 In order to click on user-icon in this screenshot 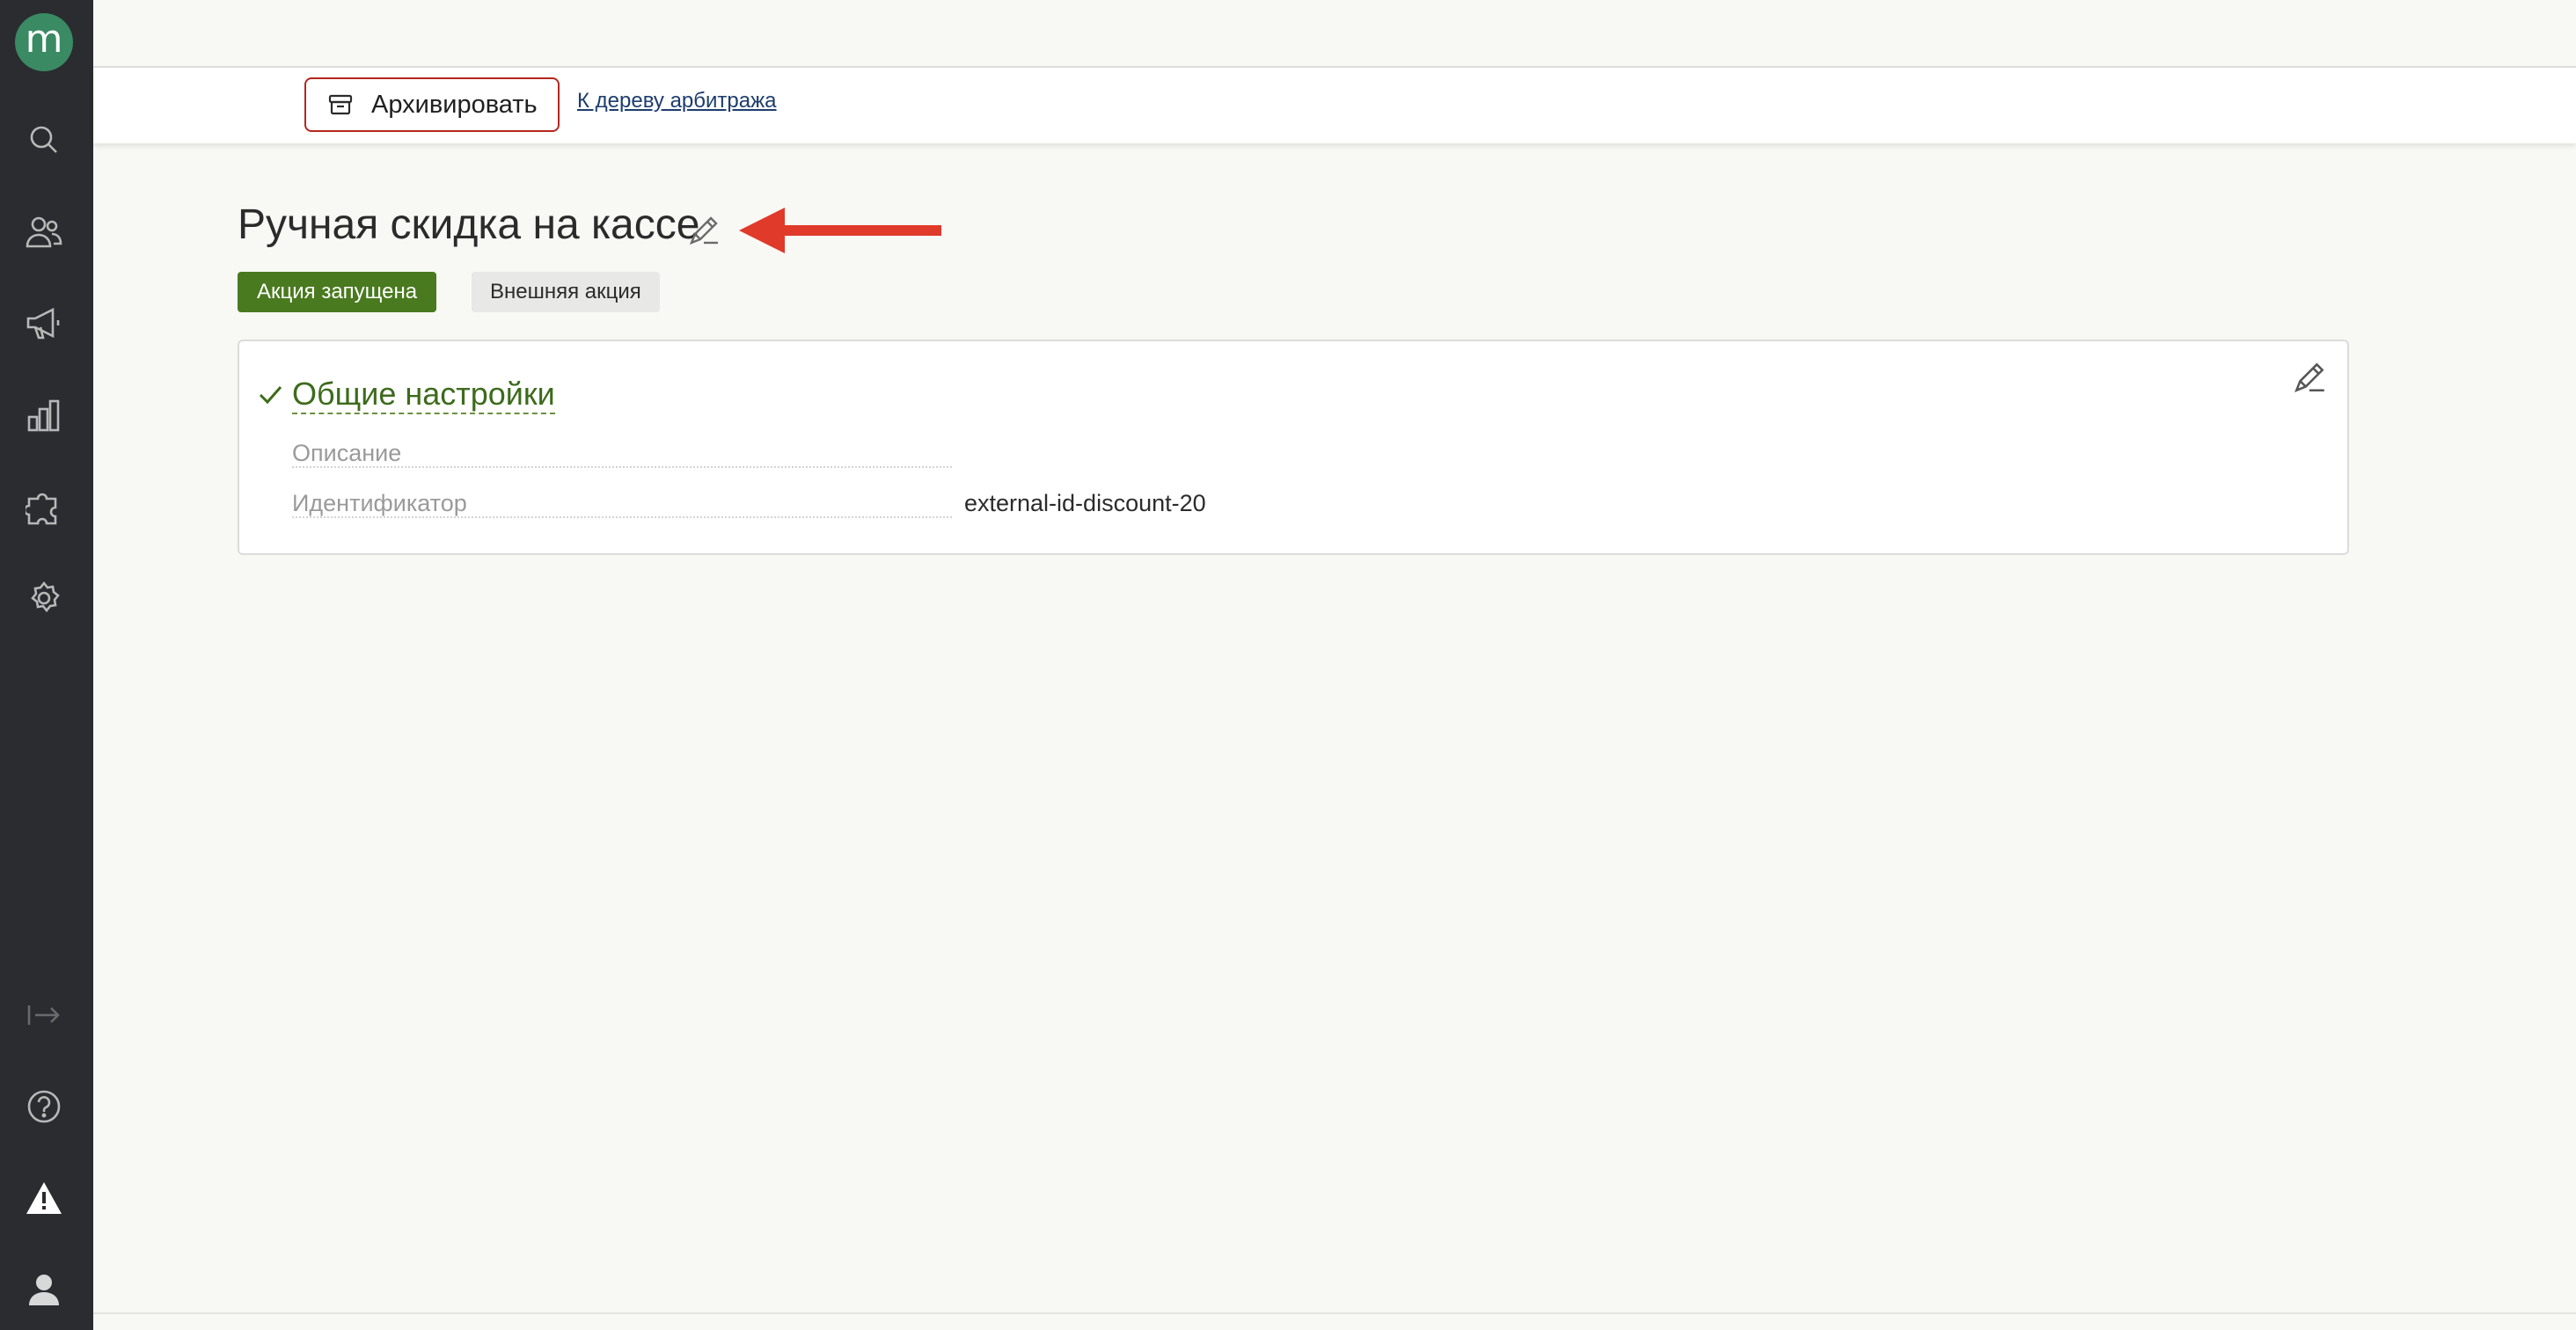, I will do `click(44, 1289)`.